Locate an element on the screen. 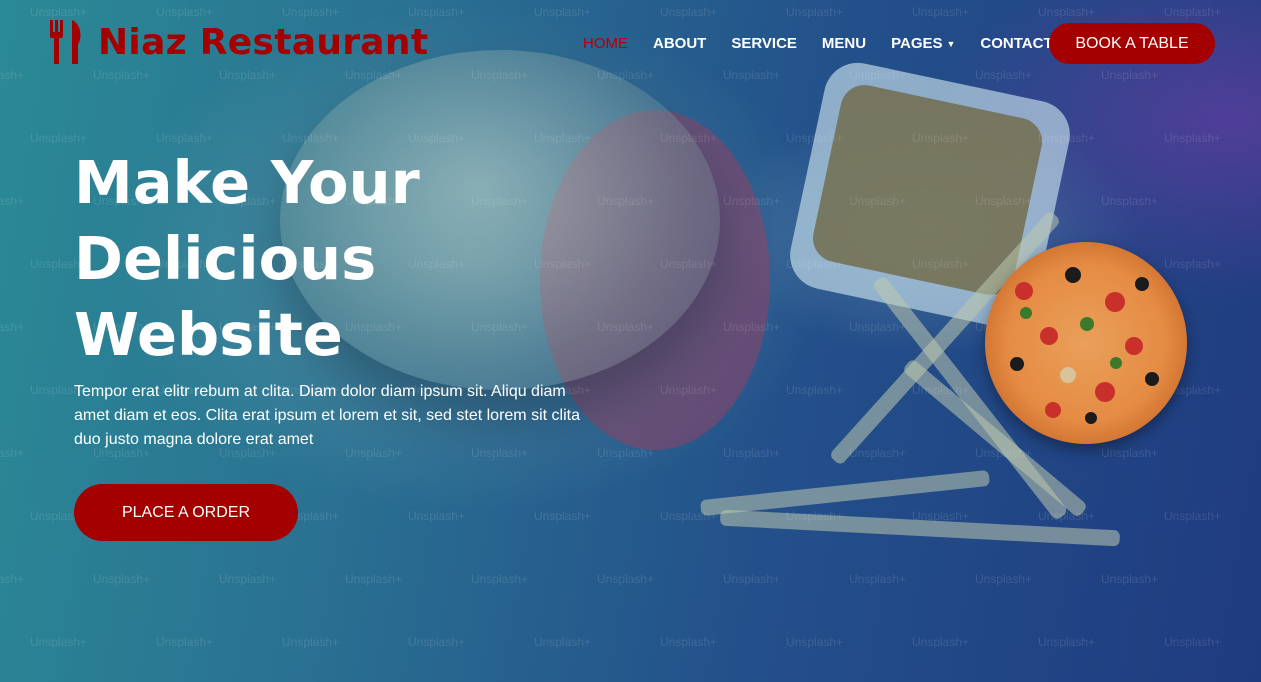 This screenshot has width=1261, height=682. hero-title-line: Delicious is located at coordinates (225, 258).